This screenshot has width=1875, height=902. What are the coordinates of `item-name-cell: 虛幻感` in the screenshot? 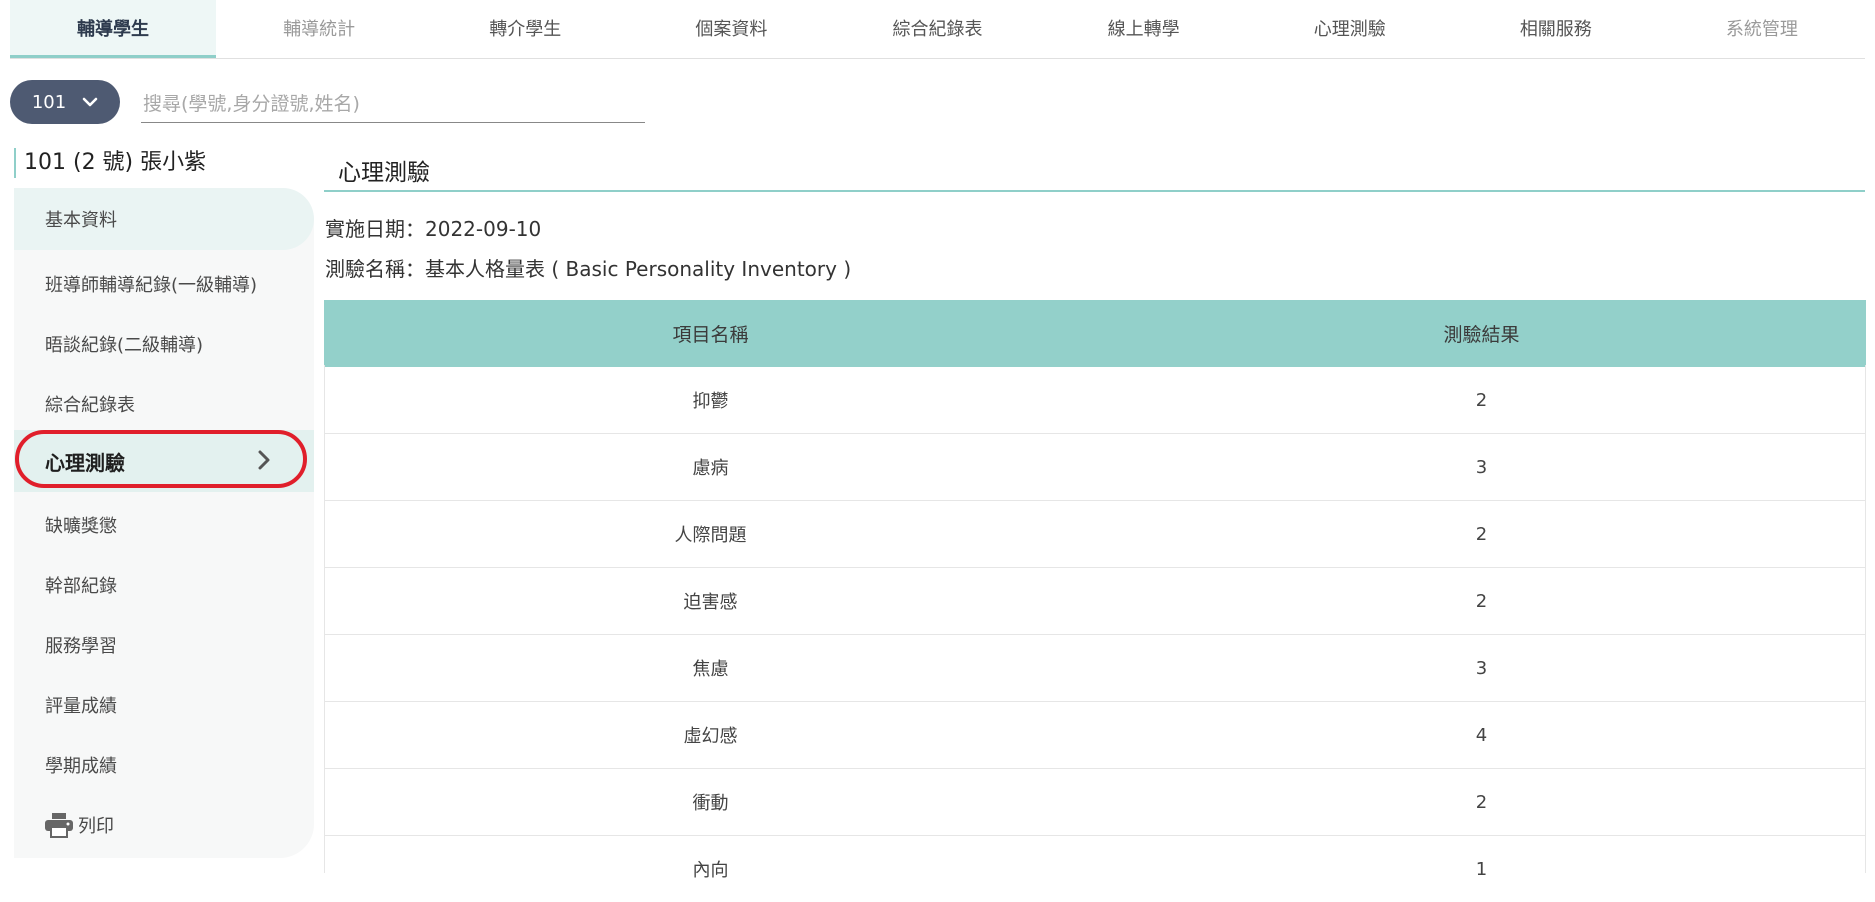 It's located at (710, 735).